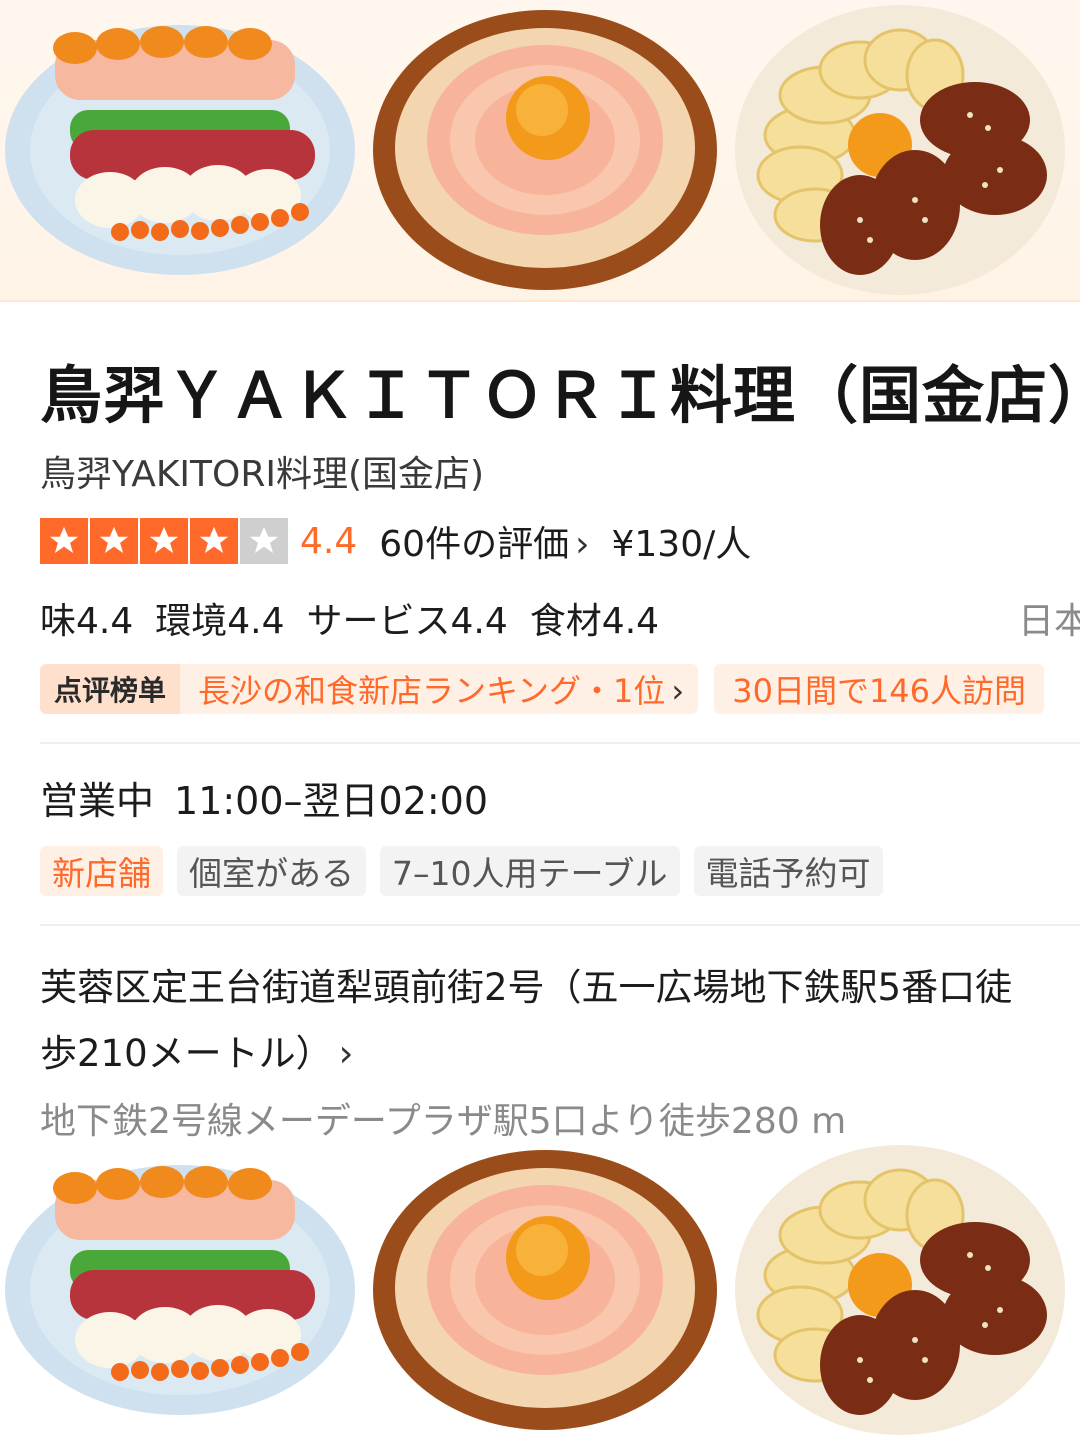 The image size is (1080, 1440). What do you see at coordinates (474, 544) in the screenshot?
I see `reviews-count: 60件の評価` at bounding box center [474, 544].